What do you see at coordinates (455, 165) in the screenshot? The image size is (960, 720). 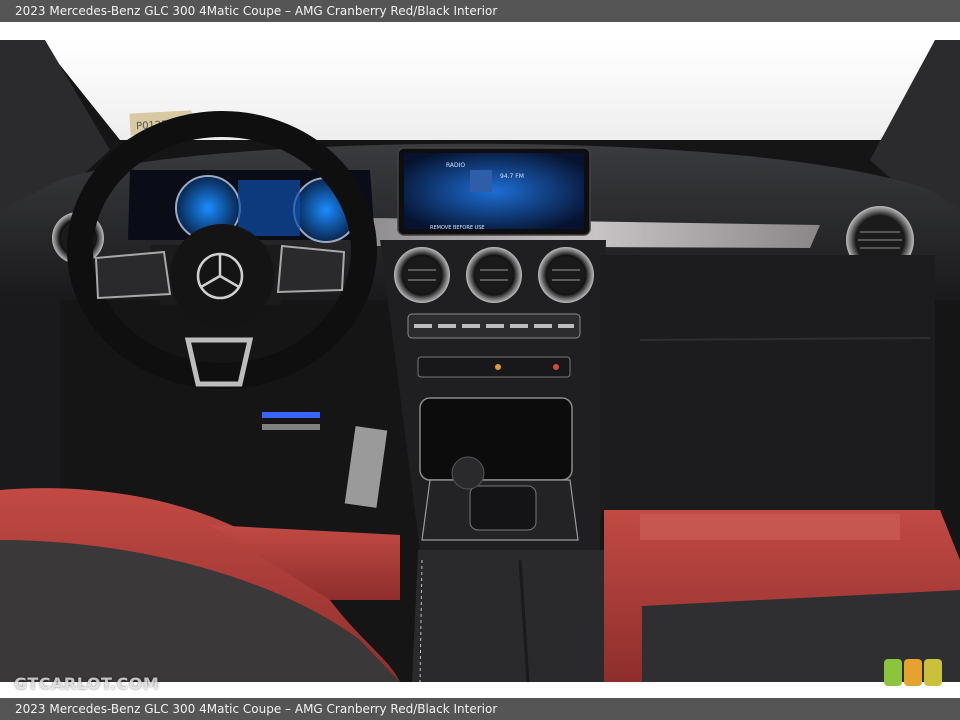 I see `screen-title: RADIO` at bounding box center [455, 165].